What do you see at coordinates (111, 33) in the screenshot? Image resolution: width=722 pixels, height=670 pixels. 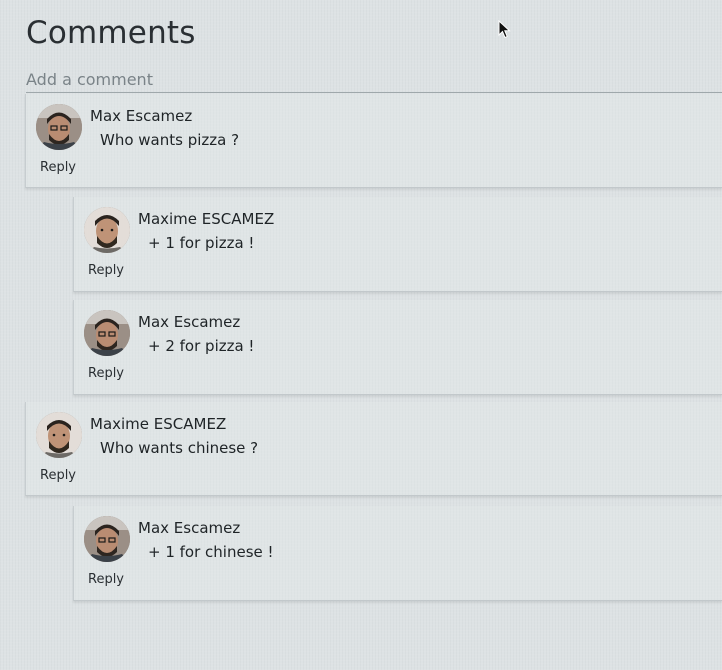 I see `page-title: Comments` at bounding box center [111, 33].